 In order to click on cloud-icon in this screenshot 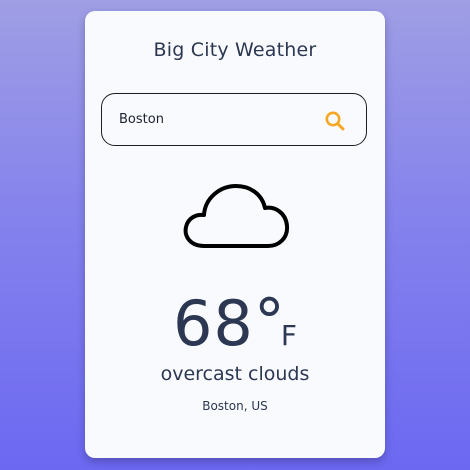, I will do `click(237, 215)`.